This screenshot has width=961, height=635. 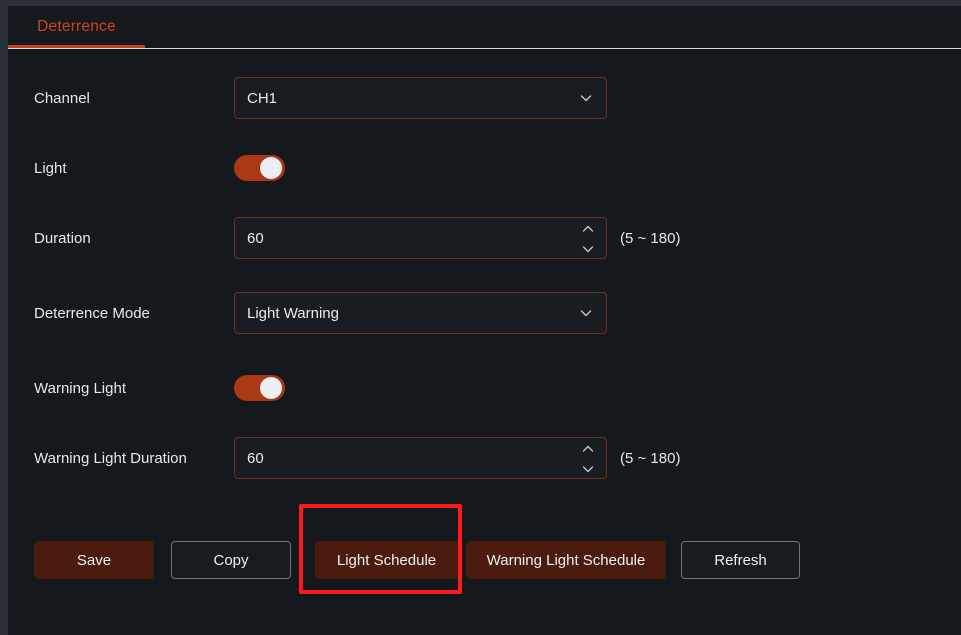 I want to click on label-light: Light, so click(x=50, y=168).